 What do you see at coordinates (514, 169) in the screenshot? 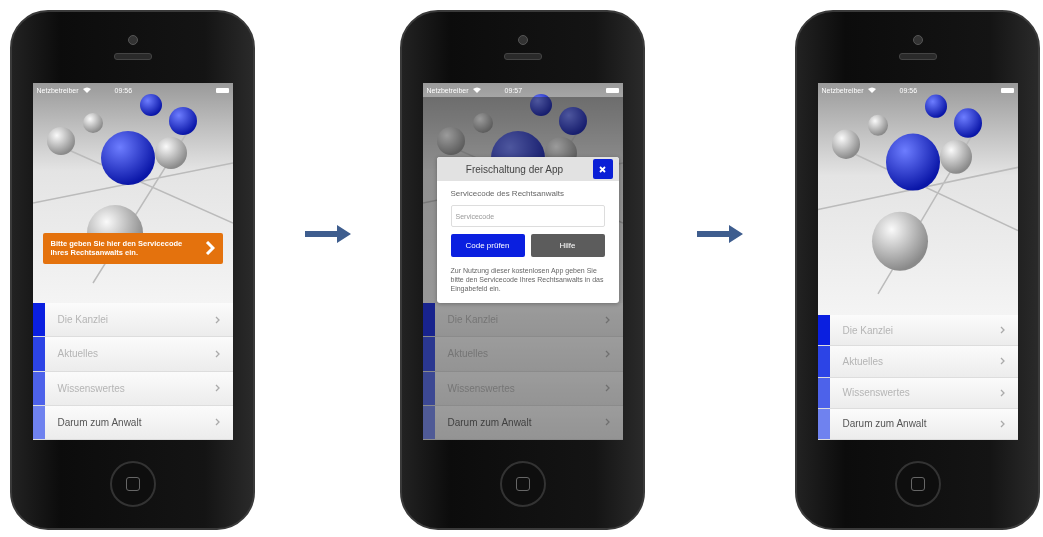
I see `dialog-title: Freischaltung der App` at bounding box center [514, 169].